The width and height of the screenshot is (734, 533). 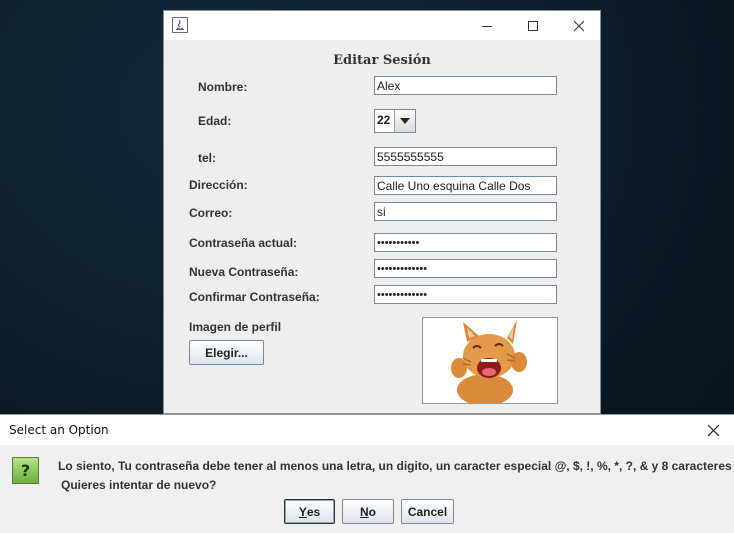 What do you see at coordinates (254, 297) in the screenshot?
I see `pass-confirm-label: Confirmar Contraseña:` at bounding box center [254, 297].